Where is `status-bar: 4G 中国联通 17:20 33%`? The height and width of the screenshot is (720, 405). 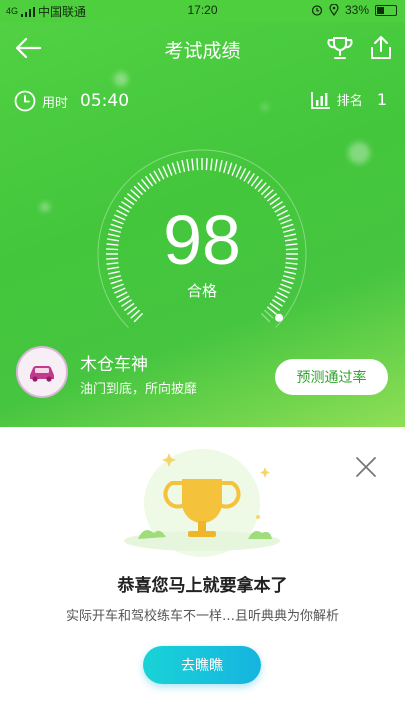
status-bar: 4G 中国联通 17:20 33% is located at coordinates (202, 11).